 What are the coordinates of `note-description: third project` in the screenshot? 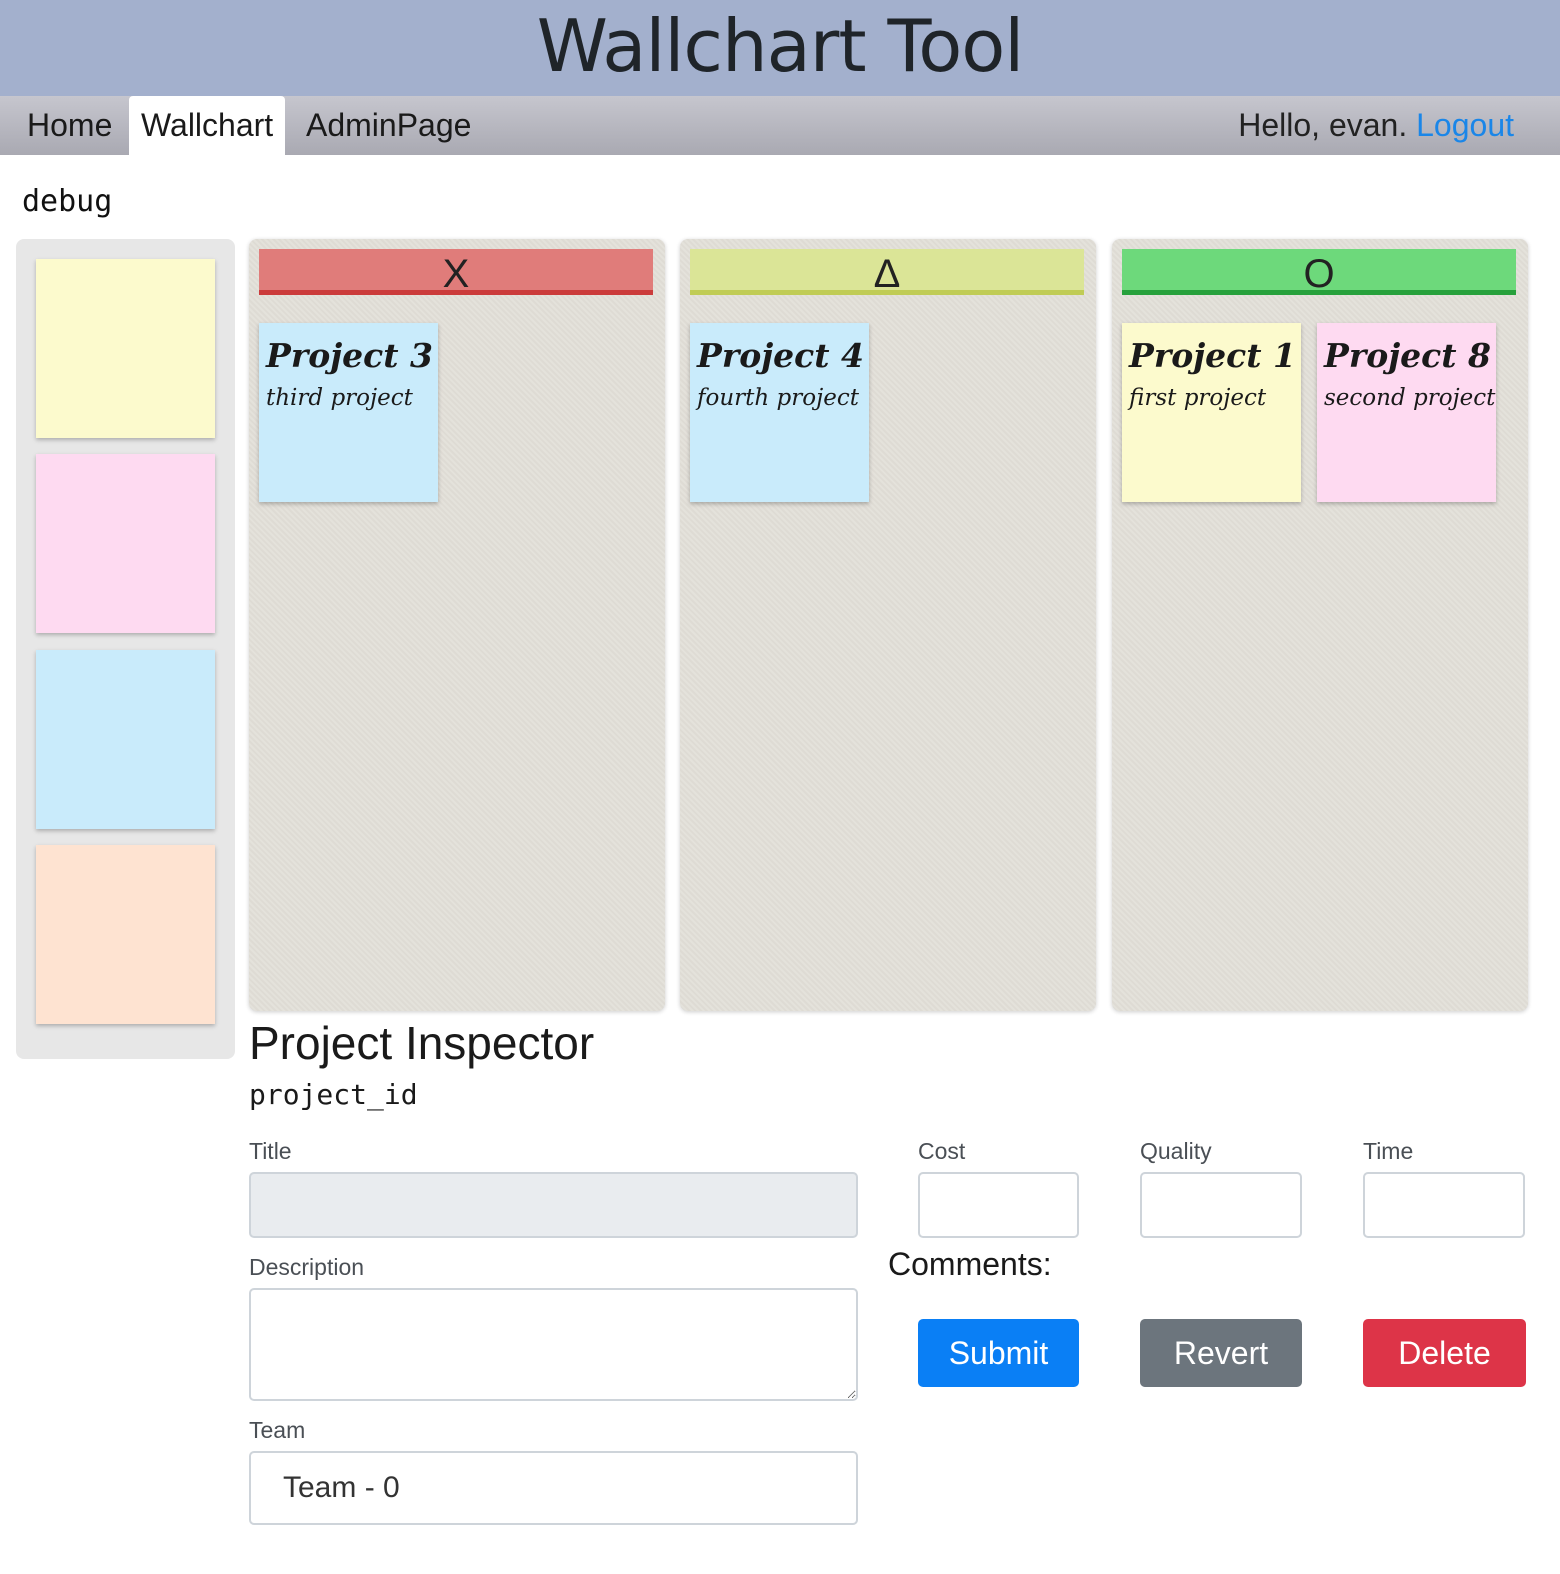 It's located at (339, 398).